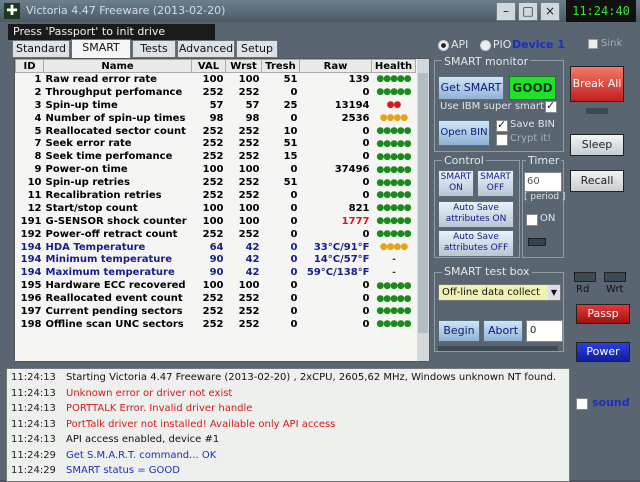  What do you see at coordinates (491, 292) in the screenshot?
I see `test-type-value: Off-line data collect` at bounding box center [491, 292].